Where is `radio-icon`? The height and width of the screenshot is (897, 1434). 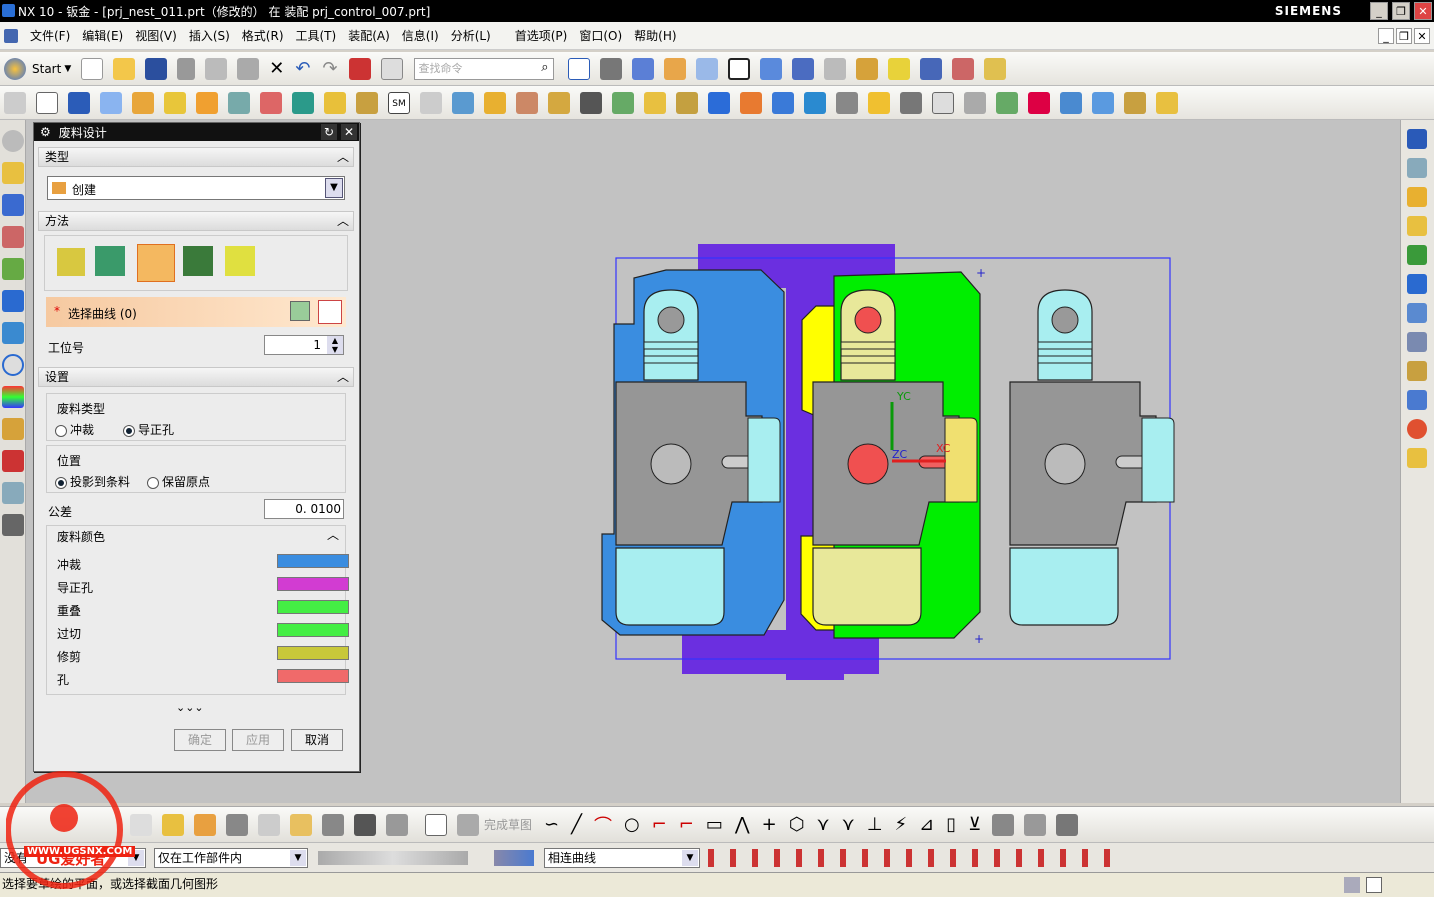
radio-icon is located at coordinates (153, 482).